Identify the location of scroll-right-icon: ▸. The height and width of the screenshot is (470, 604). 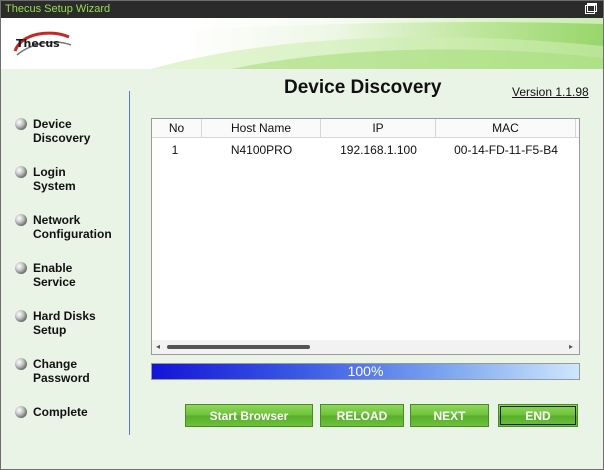
(571, 346).